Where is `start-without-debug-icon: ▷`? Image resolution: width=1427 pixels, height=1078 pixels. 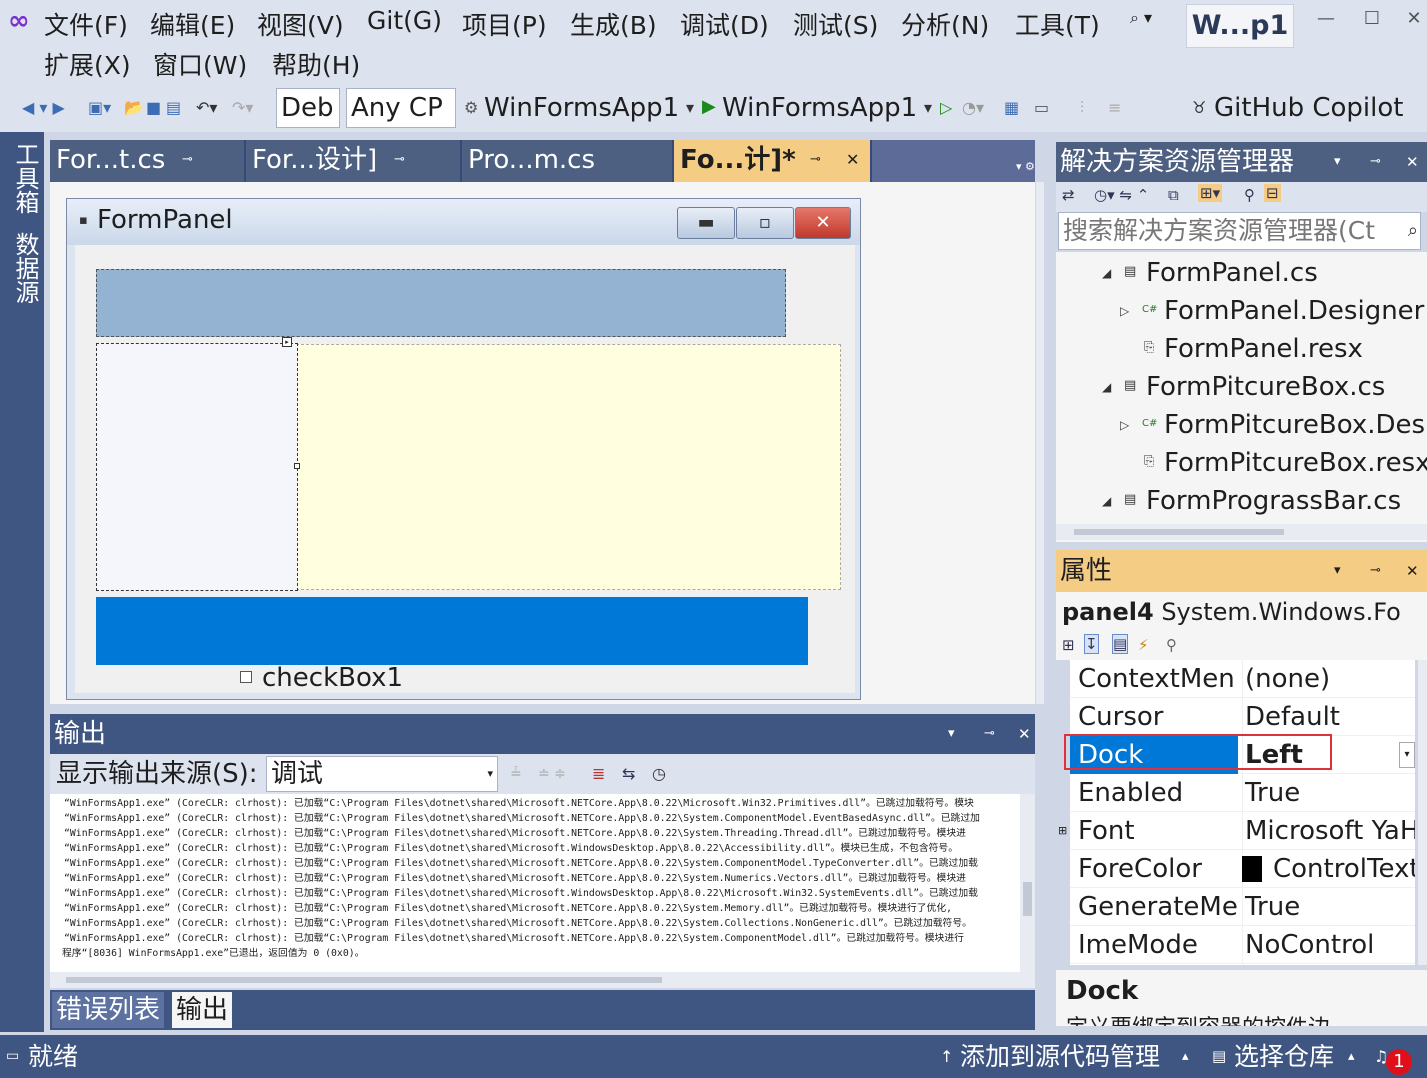
start-without-debug-icon: ▷ is located at coordinates (946, 107).